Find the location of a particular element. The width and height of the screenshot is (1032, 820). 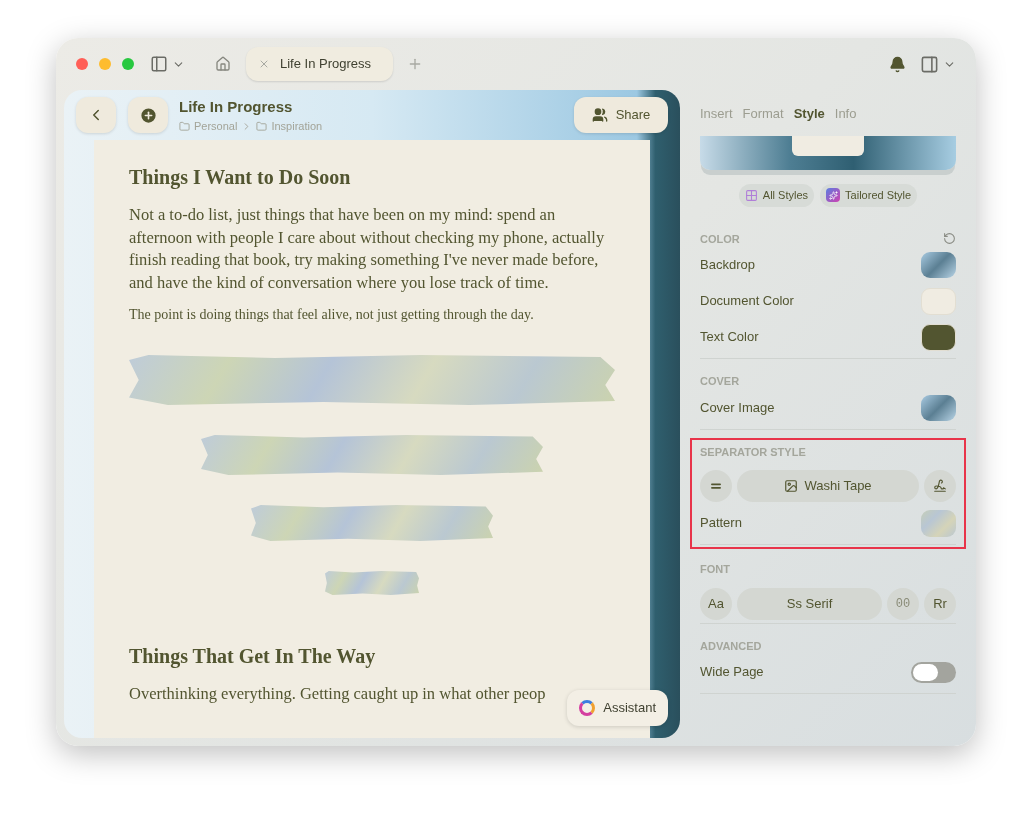

section-heading: Things That Get In The Way is located at coordinates (253, 657).